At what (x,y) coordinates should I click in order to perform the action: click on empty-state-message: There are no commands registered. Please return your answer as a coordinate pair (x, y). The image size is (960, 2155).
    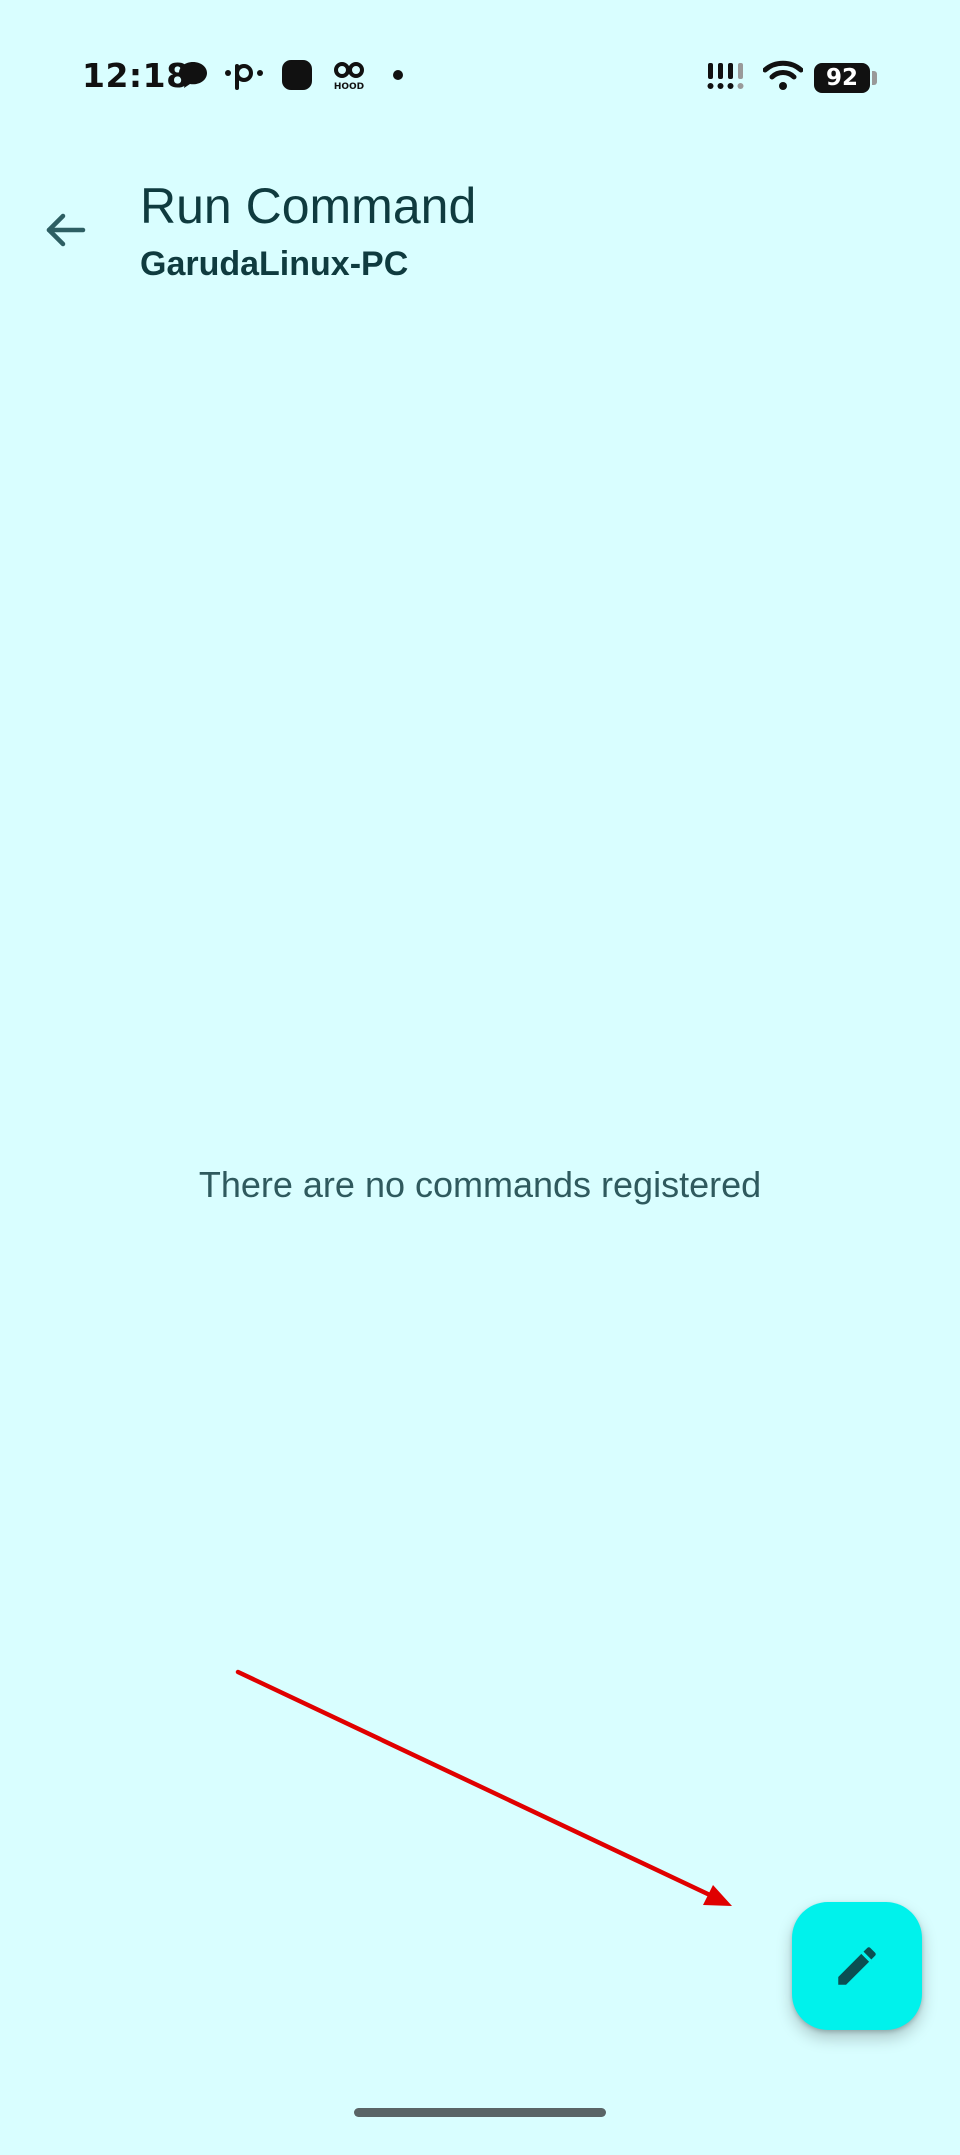
    Looking at the image, I should click on (480, 1184).